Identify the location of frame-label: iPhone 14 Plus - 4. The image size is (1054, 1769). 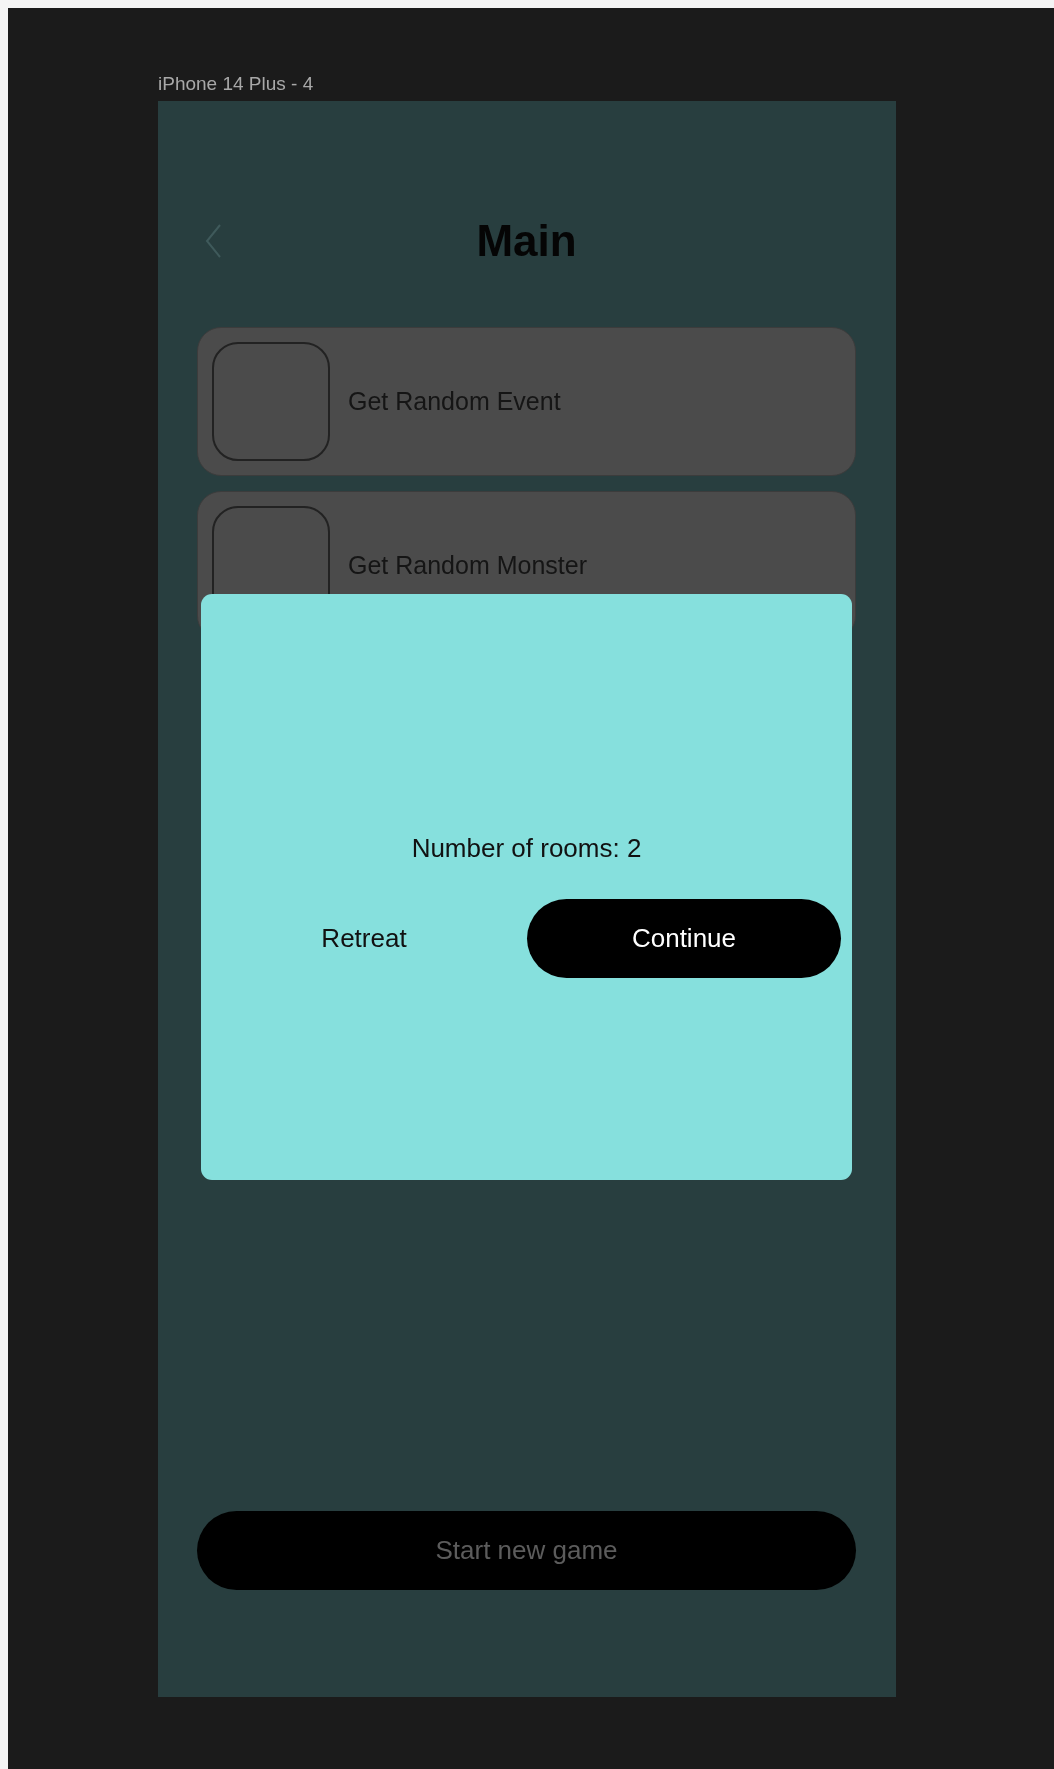
(236, 84).